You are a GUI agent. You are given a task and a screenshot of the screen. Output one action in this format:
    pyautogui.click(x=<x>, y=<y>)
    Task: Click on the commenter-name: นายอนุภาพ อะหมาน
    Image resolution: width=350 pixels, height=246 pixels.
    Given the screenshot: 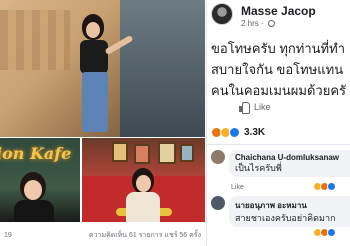 What is the action you would take?
    pyautogui.click(x=292, y=205)
    